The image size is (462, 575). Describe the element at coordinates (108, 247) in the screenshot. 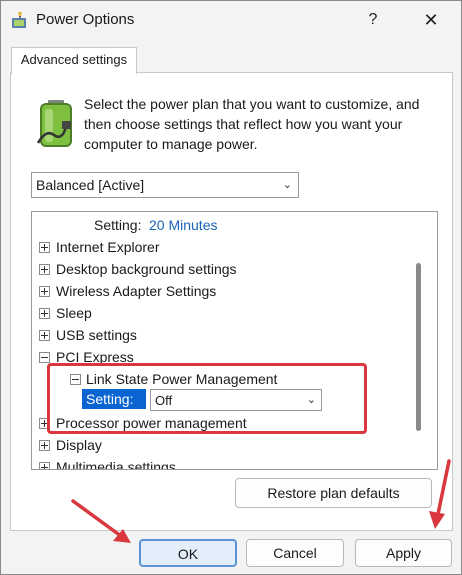

I see `tree-item-label: Internet Explorer` at that location.